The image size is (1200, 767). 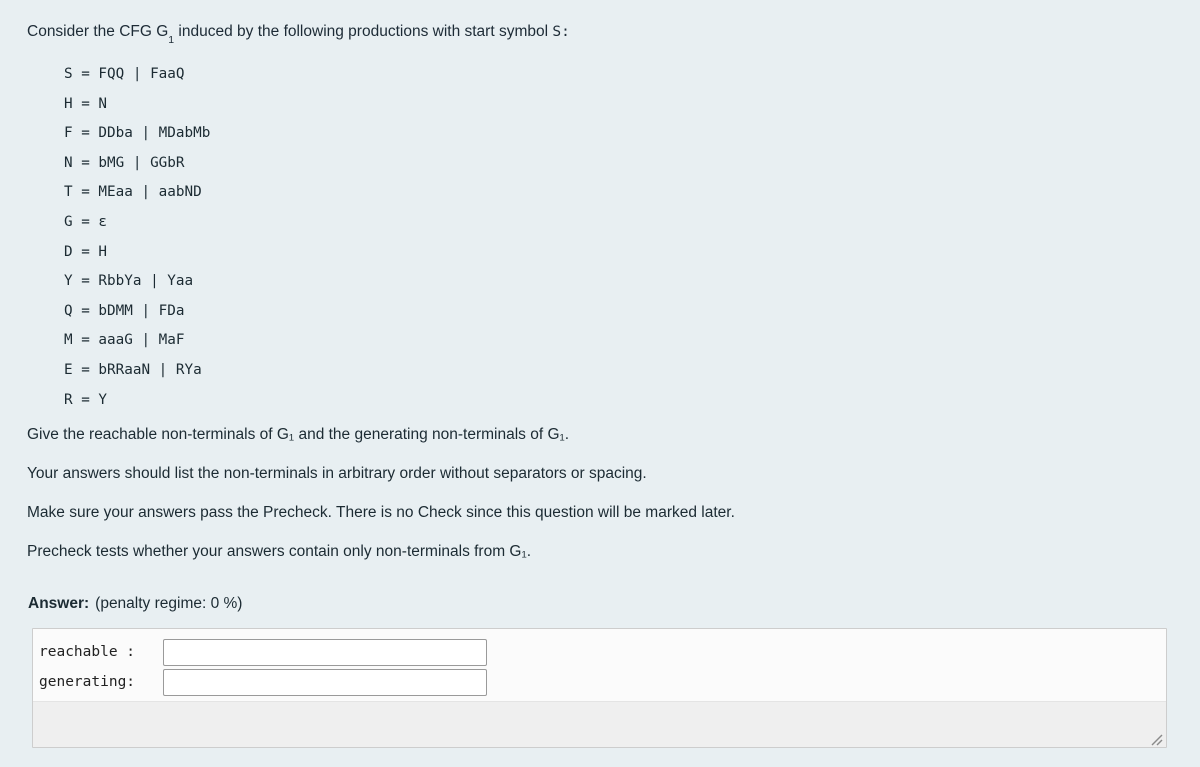 I want to click on field-row-generating: generating:, so click(x=599, y=682).